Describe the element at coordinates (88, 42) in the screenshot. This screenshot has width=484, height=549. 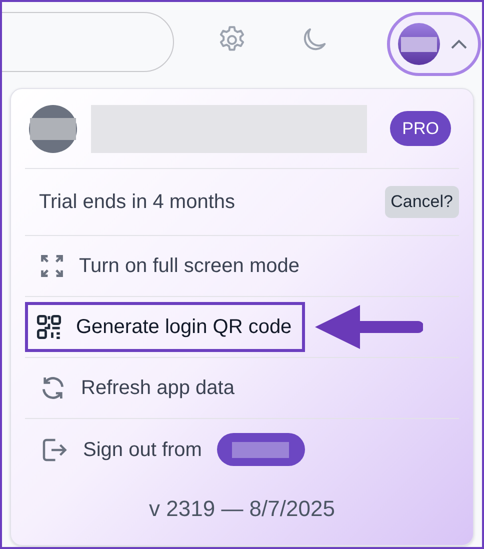
I see `search-field` at that location.